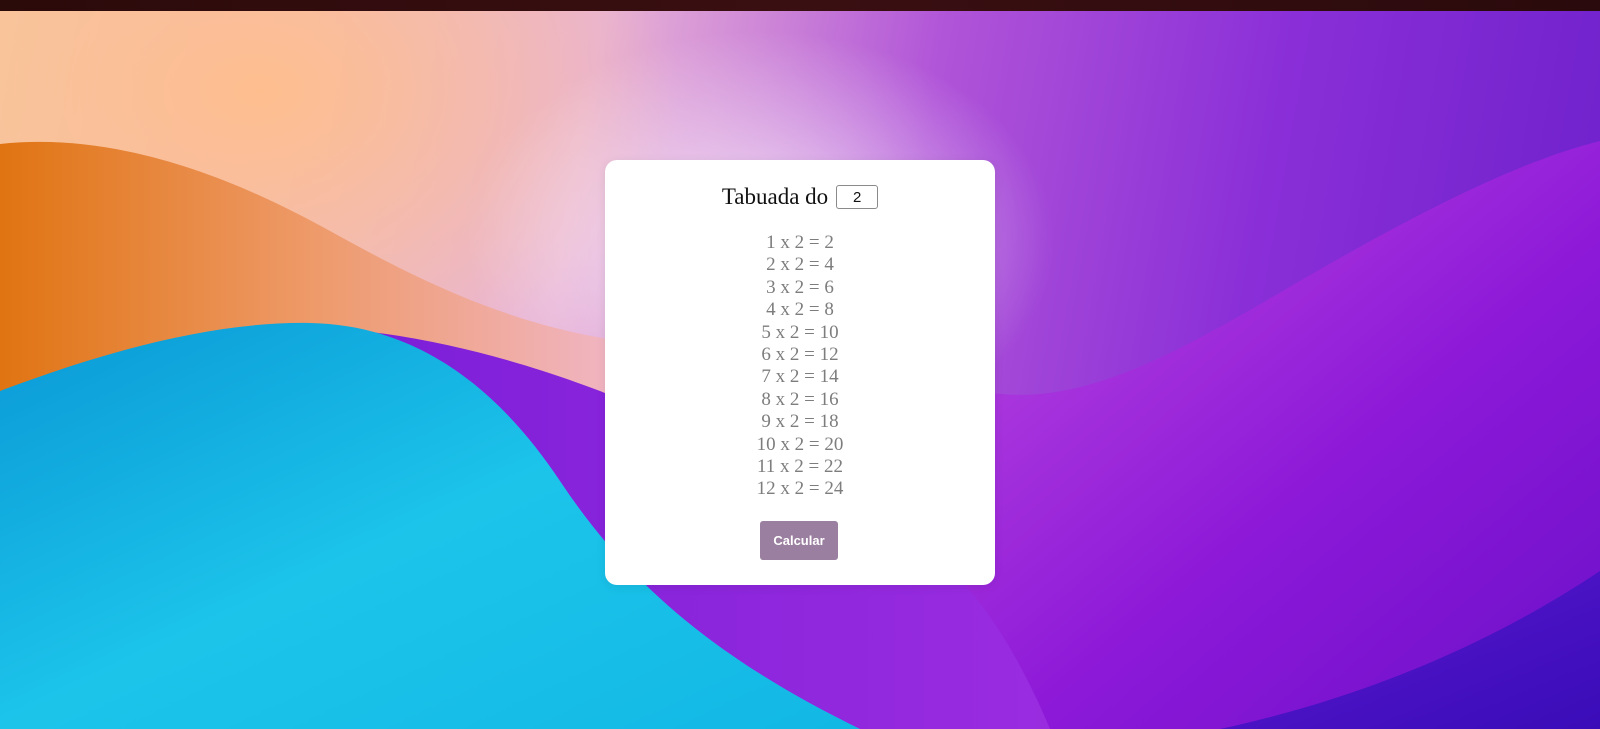 The height and width of the screenshot is (729, 1600). I want to click on calcular-button: Calcular, so click(799, 540).